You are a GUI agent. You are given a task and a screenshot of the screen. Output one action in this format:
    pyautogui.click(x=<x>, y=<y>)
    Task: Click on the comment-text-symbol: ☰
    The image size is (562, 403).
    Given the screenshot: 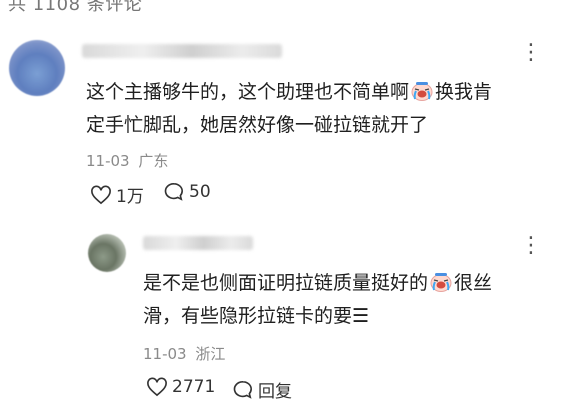 What is the action you would take?
    pyautogui.click(x=361, y=316)
    